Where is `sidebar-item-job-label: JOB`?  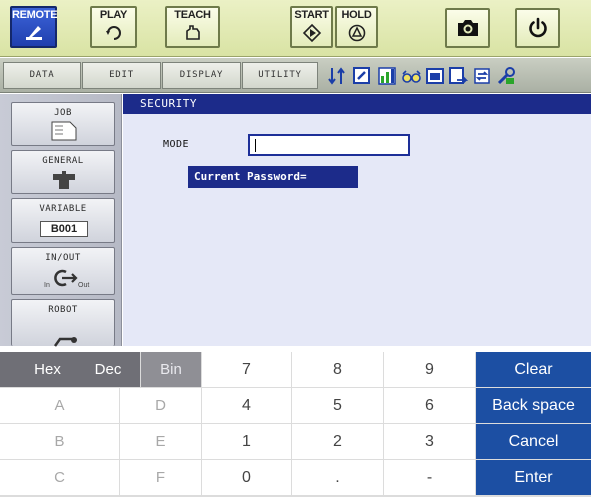 sidebar-item-job-label: JOB is located at coordinates (63, 113).